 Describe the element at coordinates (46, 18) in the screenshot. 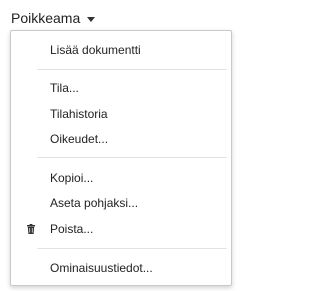

I see `dropdown-label: Poikkeama` at that location.